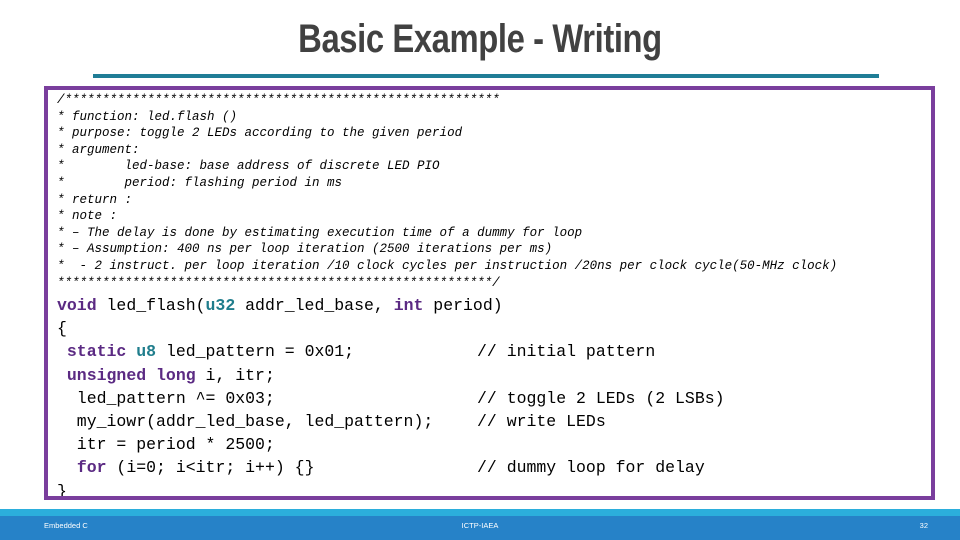 This screenshot has width=960, height=540. I want to click on comment-line: * note :, so click(87, 216).